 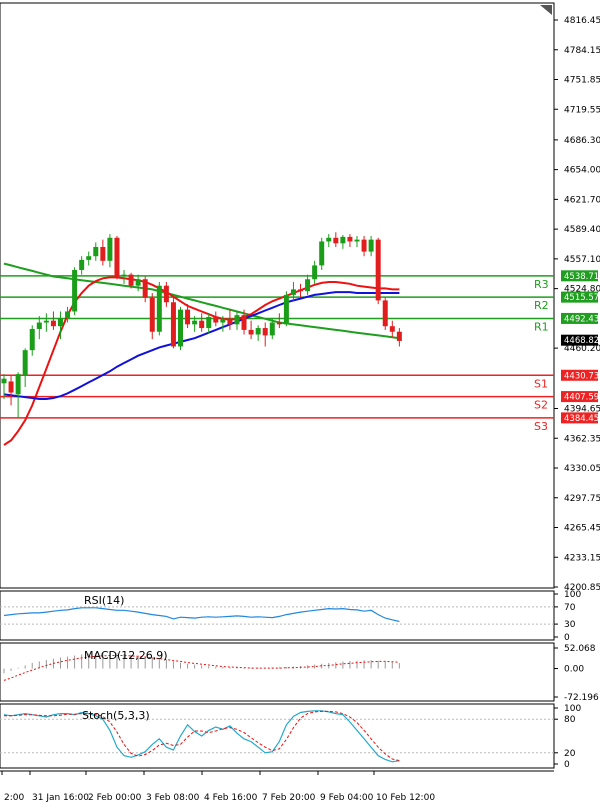 What do you see at coordinates (582, 558) in the screenshot?
I see `price-tick-label: 4233.15` at bounding box center [582, 558].